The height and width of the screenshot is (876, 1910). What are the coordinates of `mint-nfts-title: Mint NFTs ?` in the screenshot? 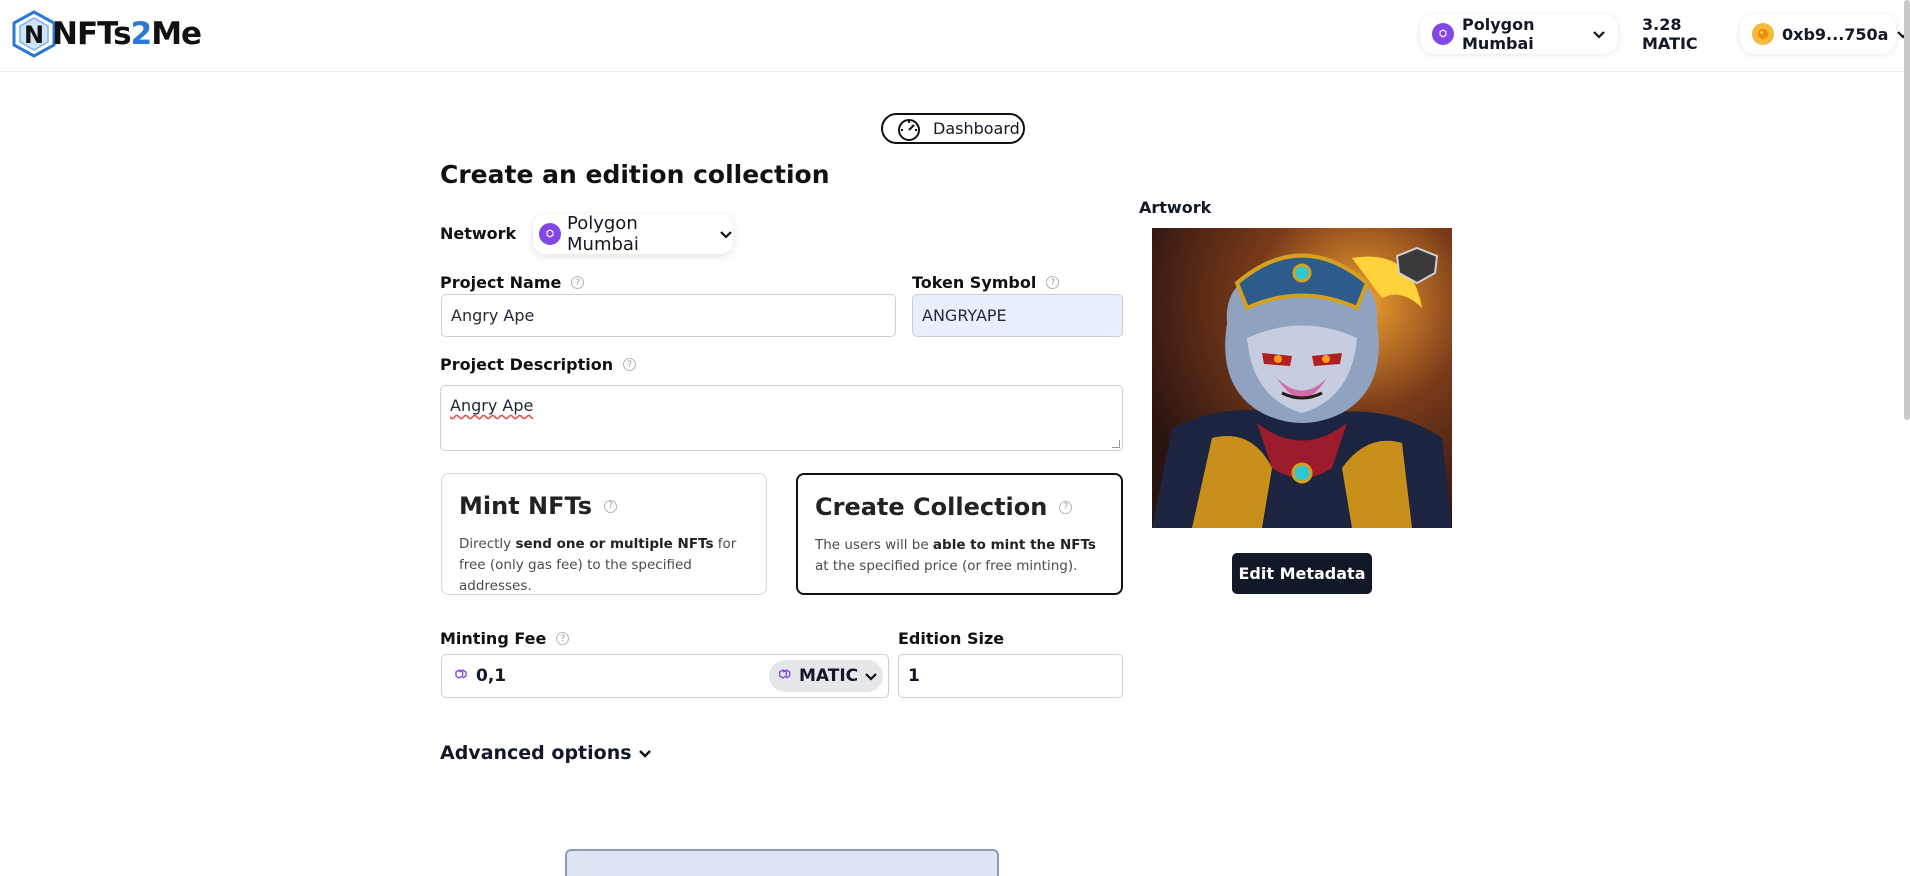 It's located at (604, 506).